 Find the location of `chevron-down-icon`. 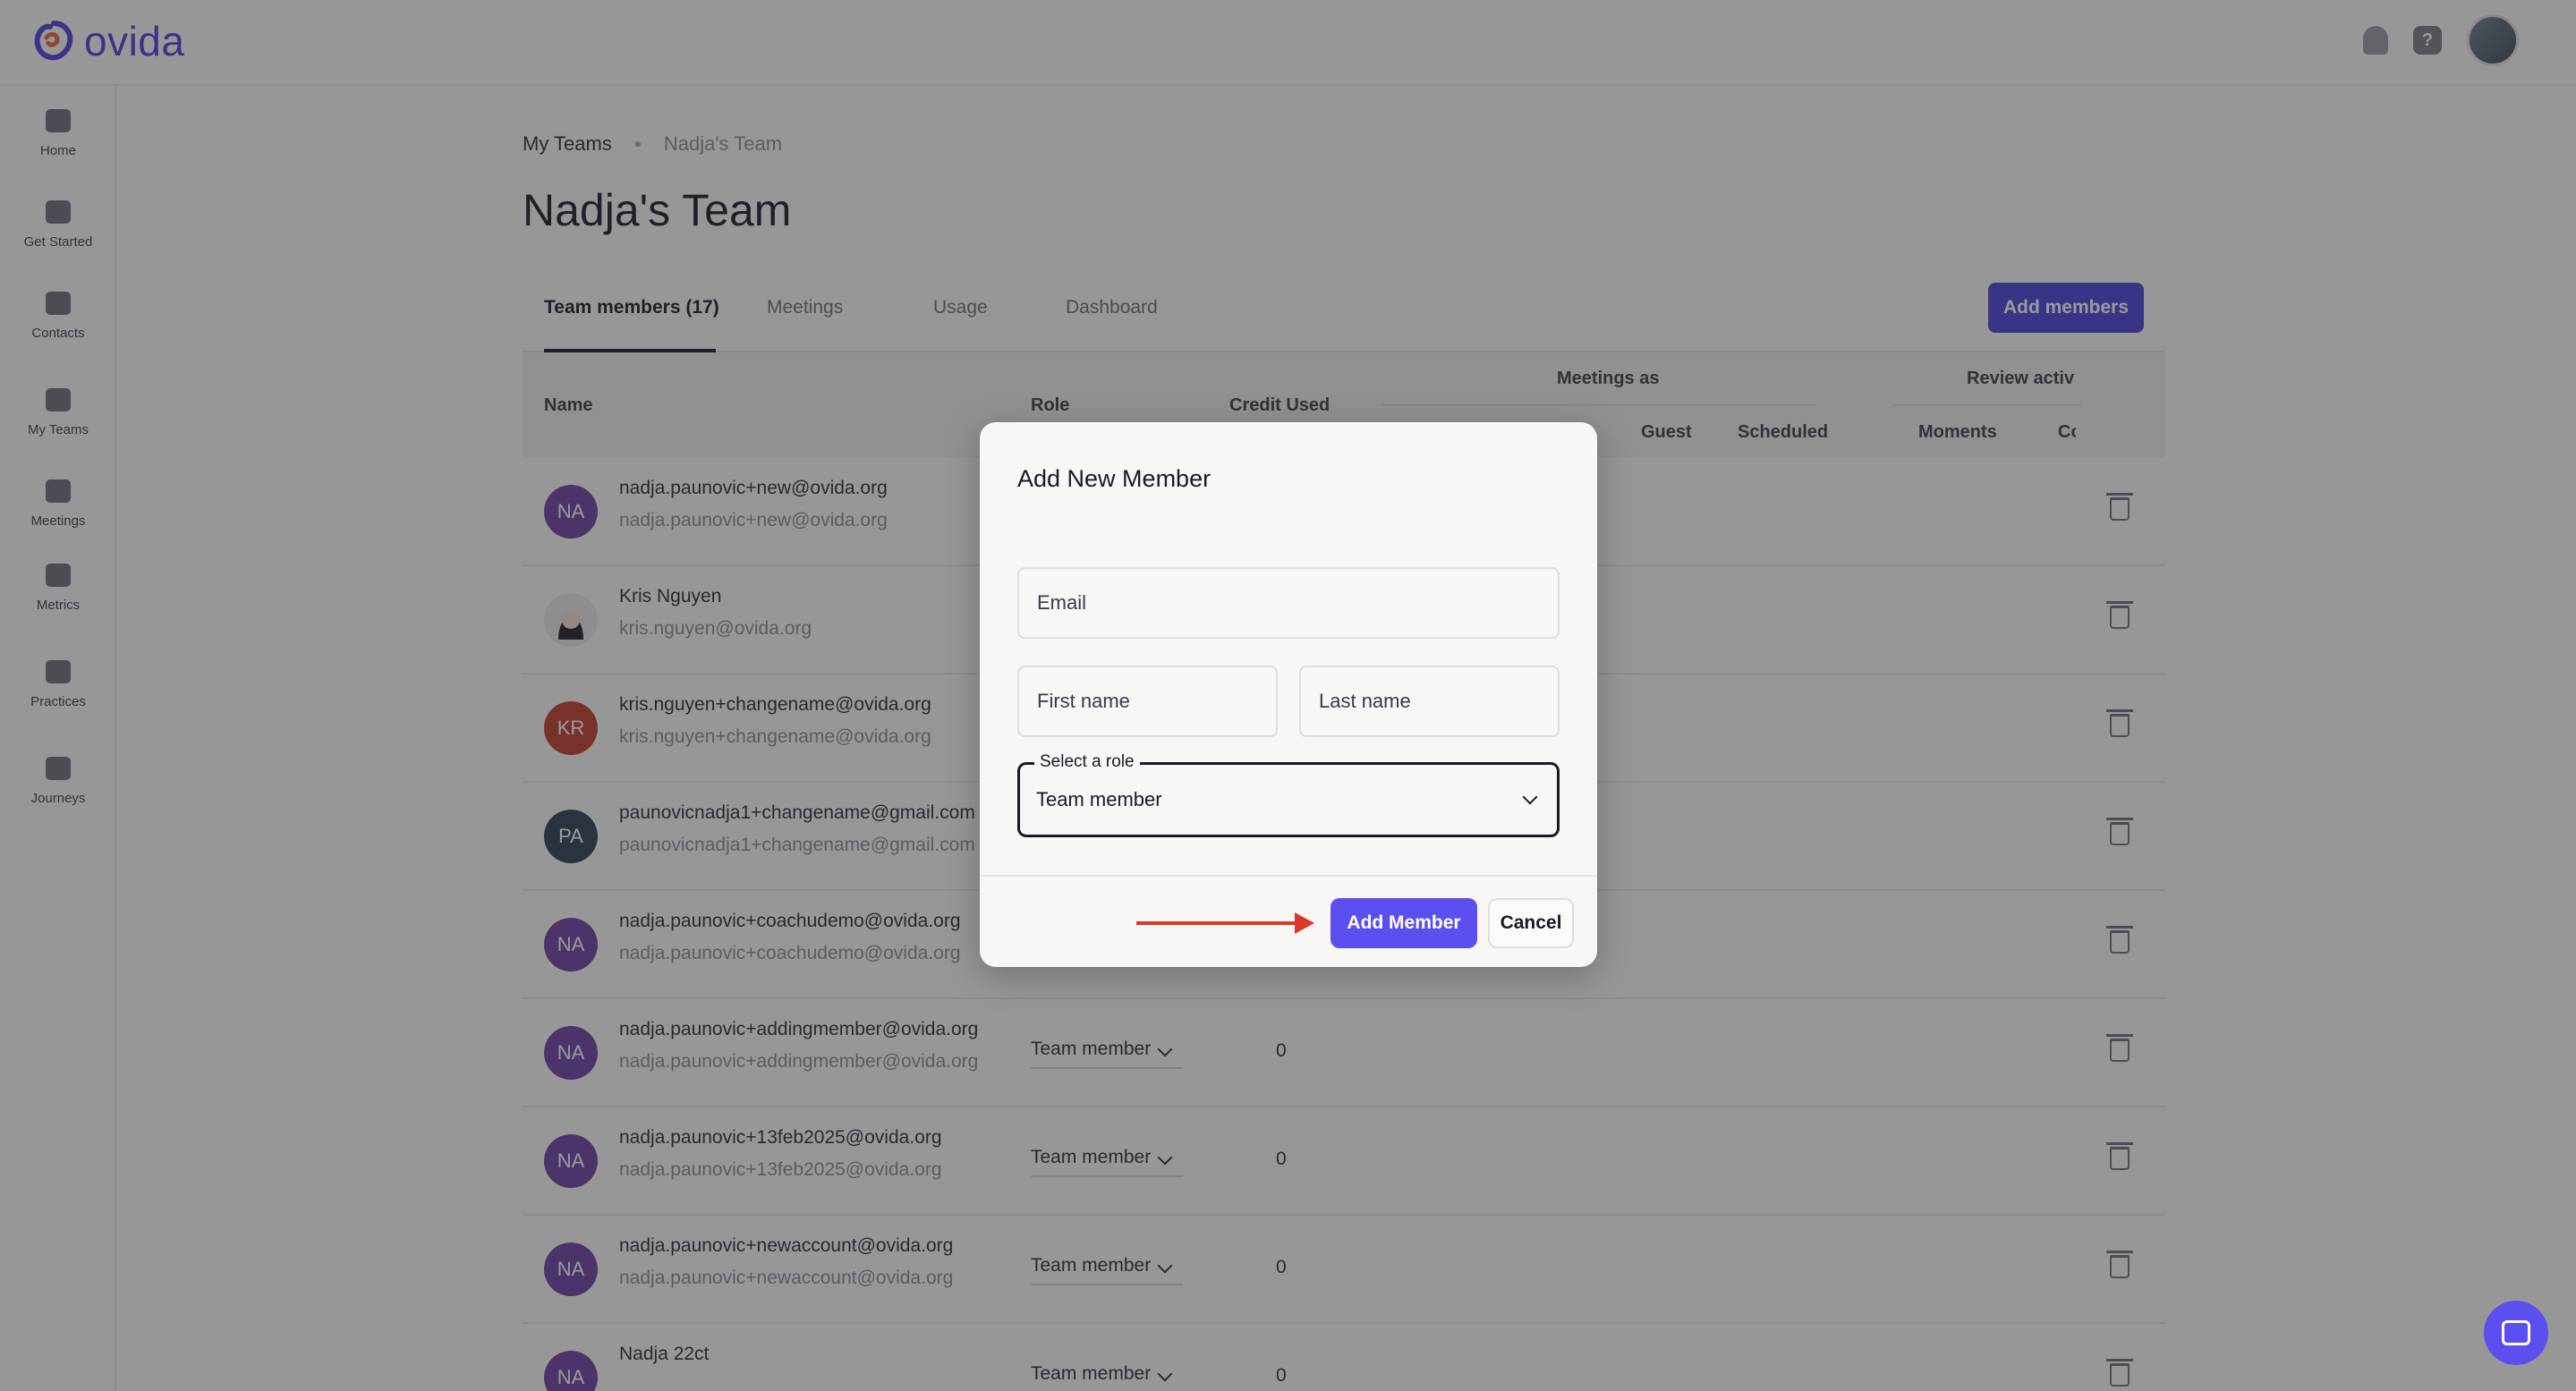

chevron-down-icon is located at coordinates (1530, 797).